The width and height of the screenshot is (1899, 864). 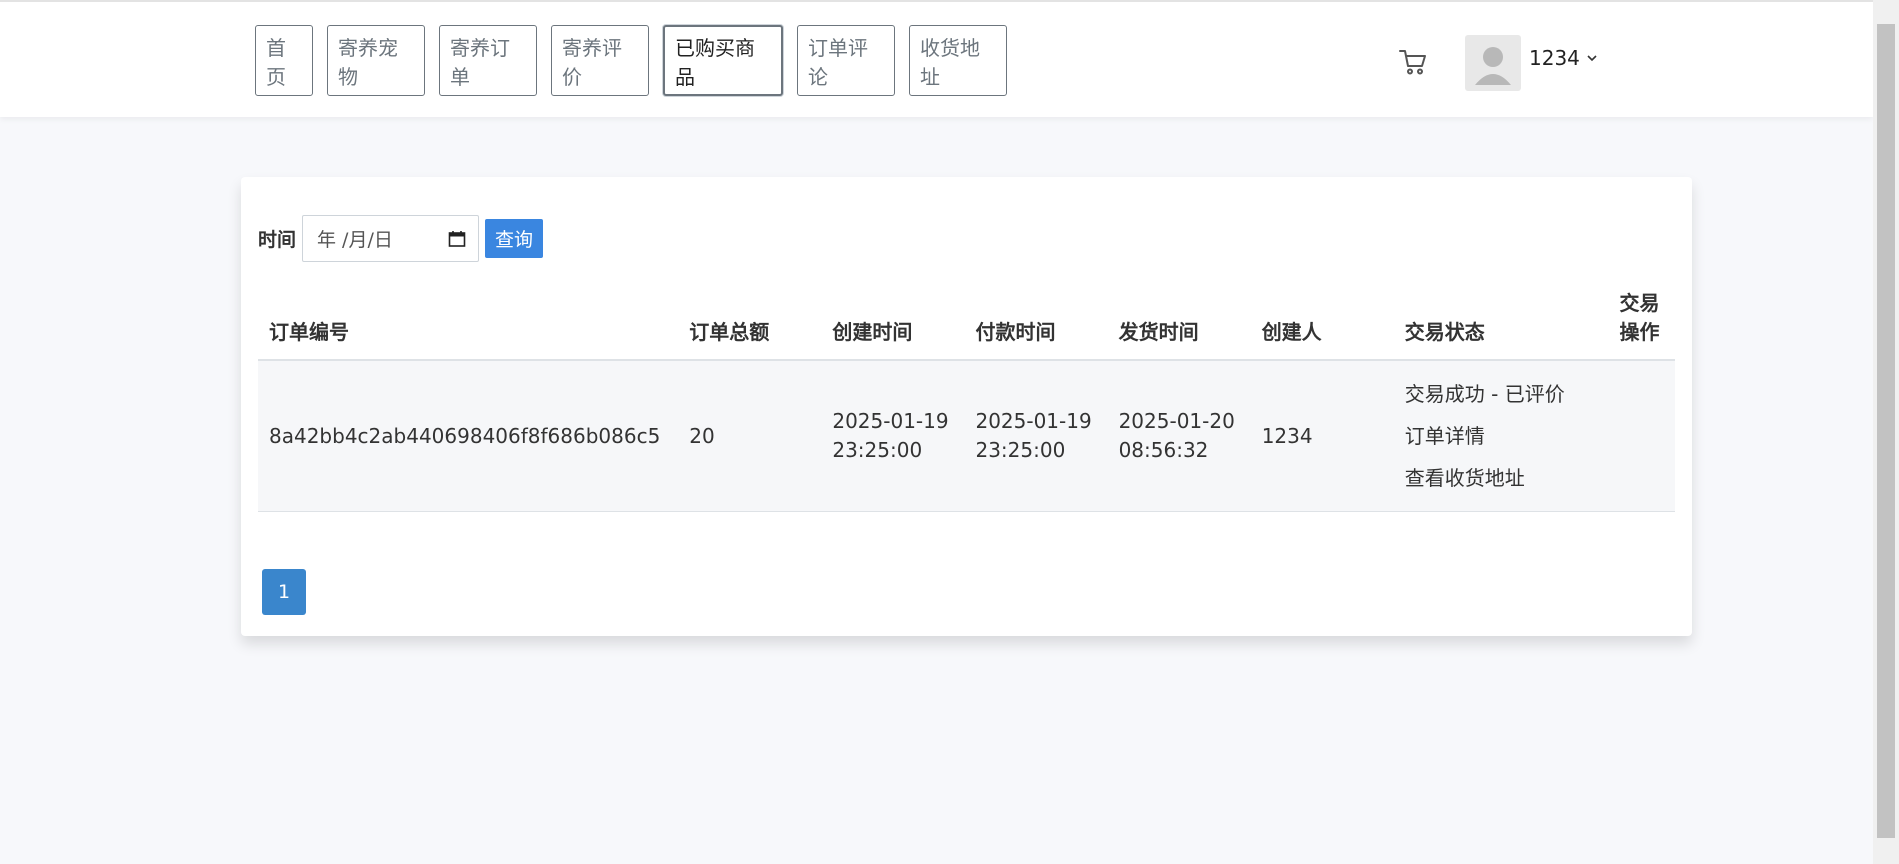 I want to click on header-shipped: 发货时间, so click(x=1179, y=325).